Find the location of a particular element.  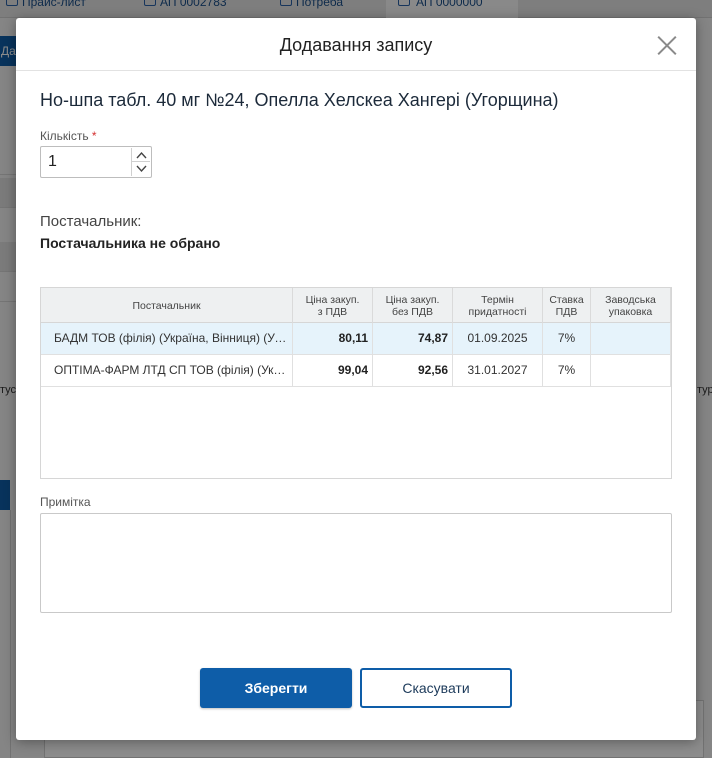

quantity-increment-button is located at coordinates (140, 155).